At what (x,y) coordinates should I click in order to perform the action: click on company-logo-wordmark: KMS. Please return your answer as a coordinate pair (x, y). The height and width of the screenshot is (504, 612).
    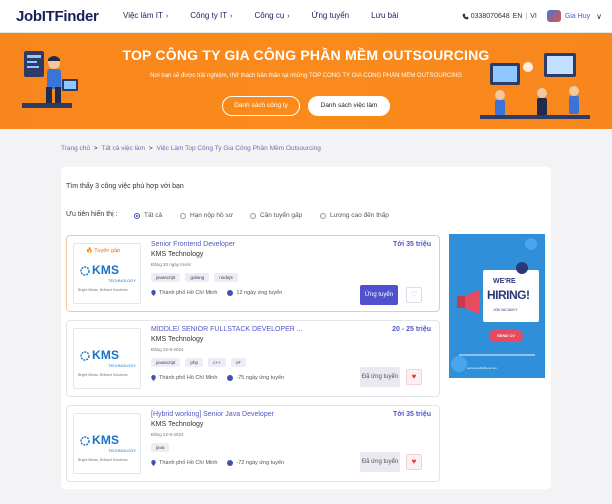
    Looking at the image, I should click on (106, 270).